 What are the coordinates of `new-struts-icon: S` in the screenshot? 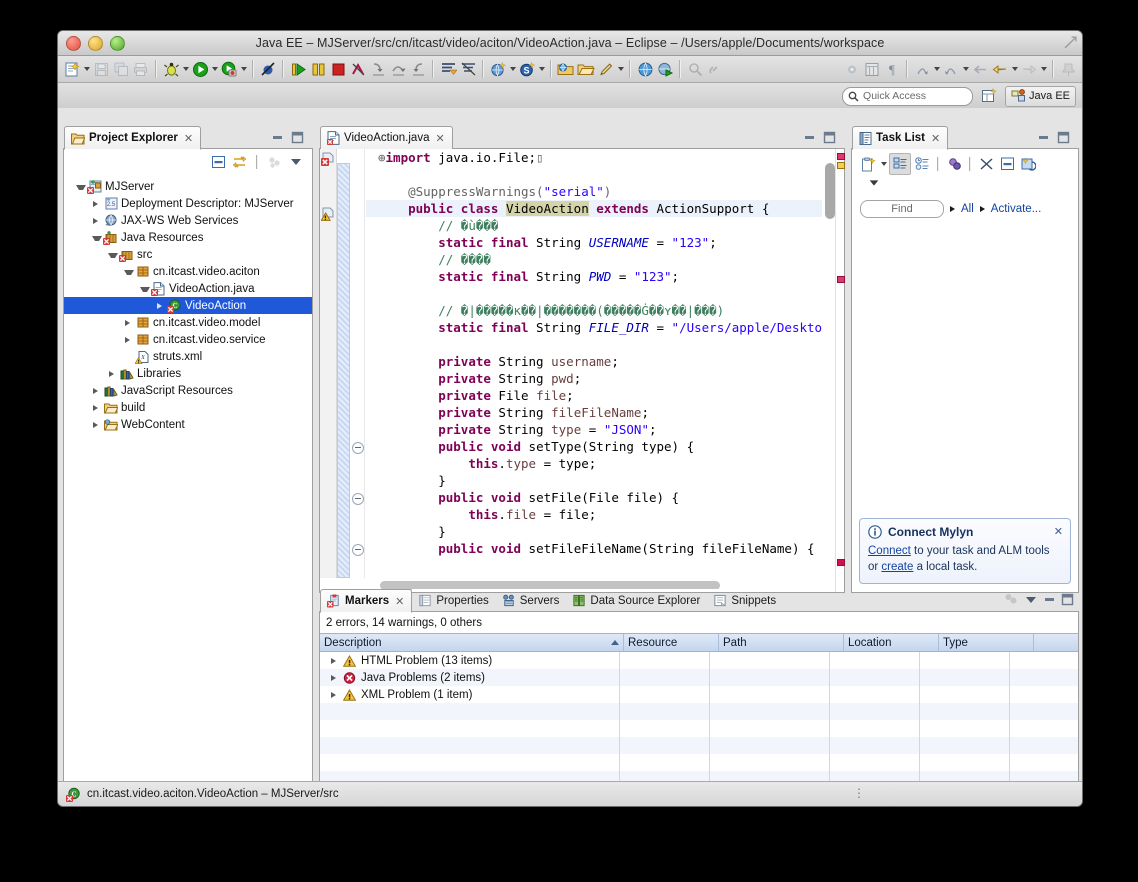 It's located at (527, 69).